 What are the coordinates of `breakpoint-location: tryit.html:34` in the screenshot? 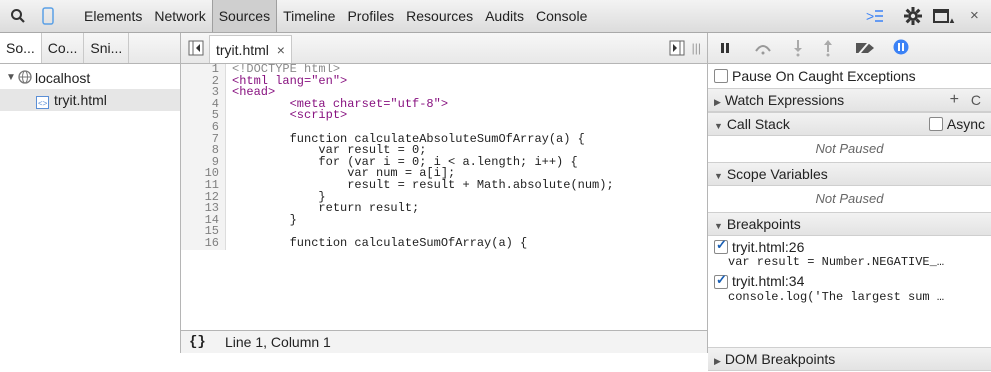 It's located at (768, 281).